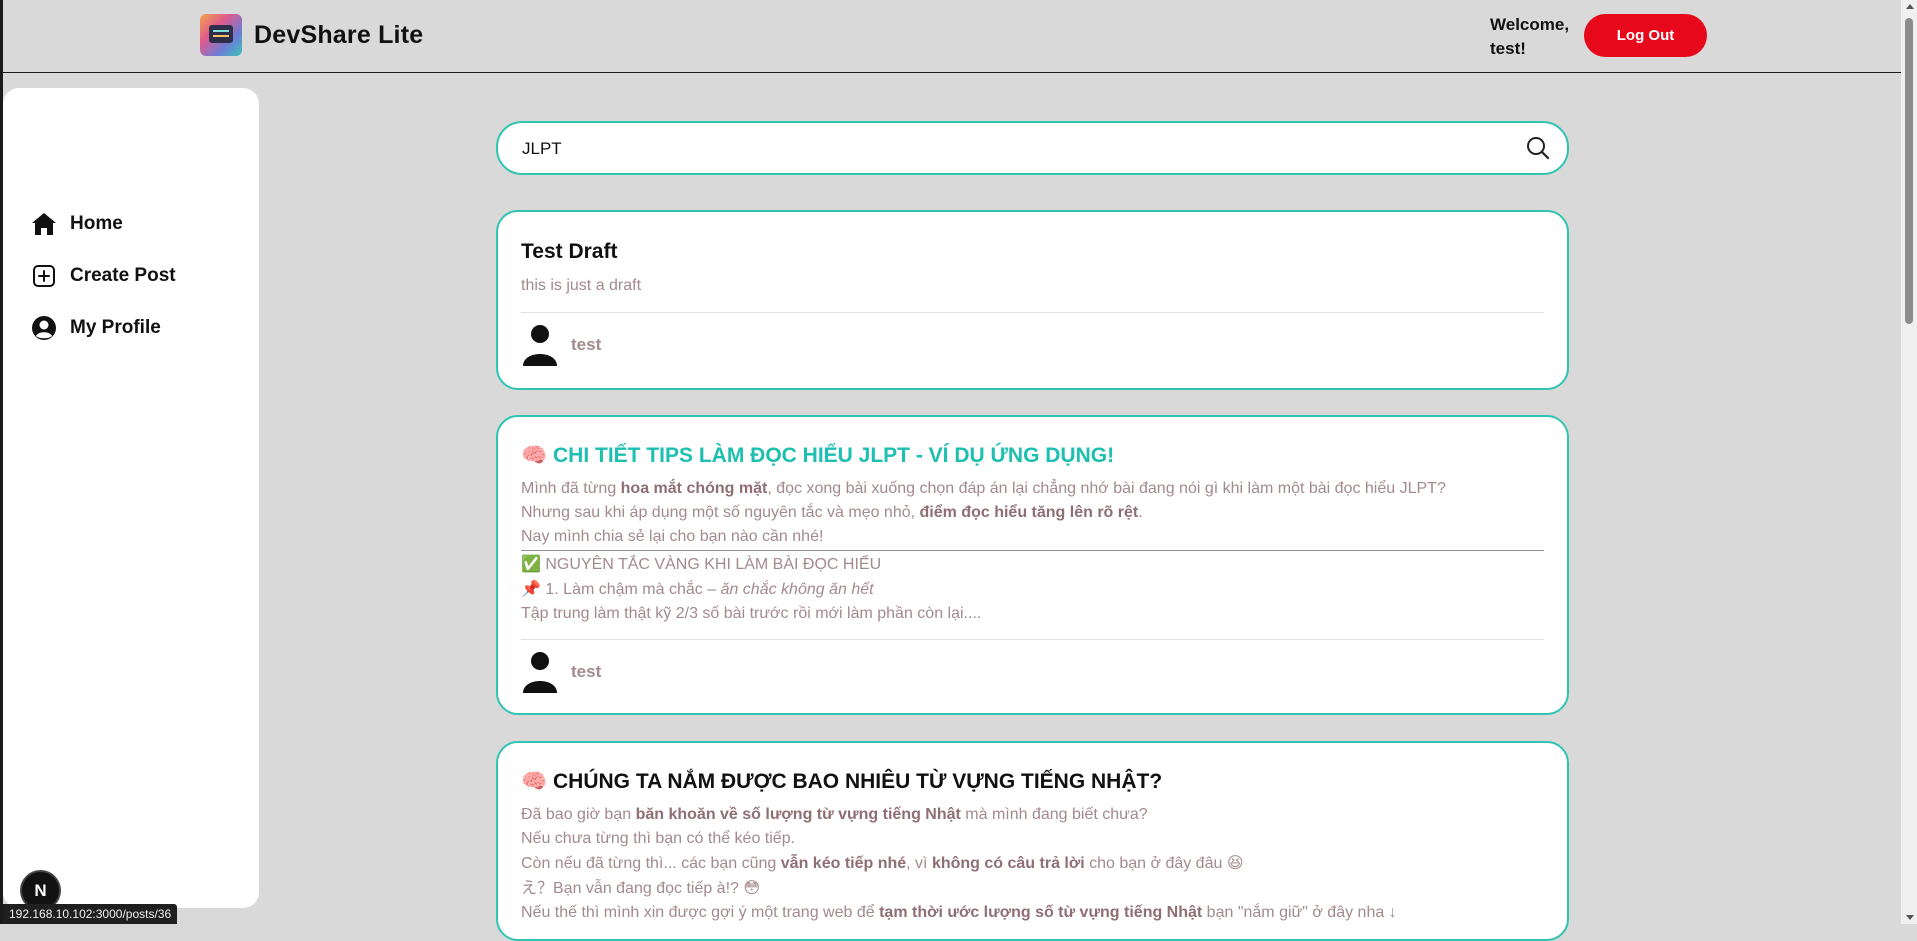  I want to click on home-icon, so click(44, 224).